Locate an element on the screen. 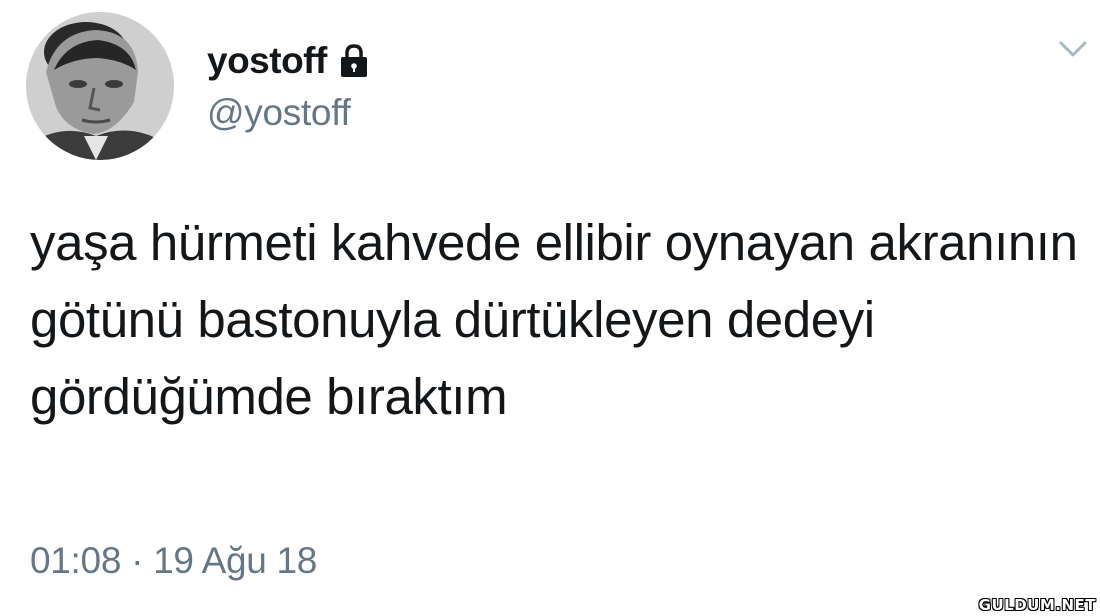  user-handle: @yostoff is located at coordinates (279, 113).